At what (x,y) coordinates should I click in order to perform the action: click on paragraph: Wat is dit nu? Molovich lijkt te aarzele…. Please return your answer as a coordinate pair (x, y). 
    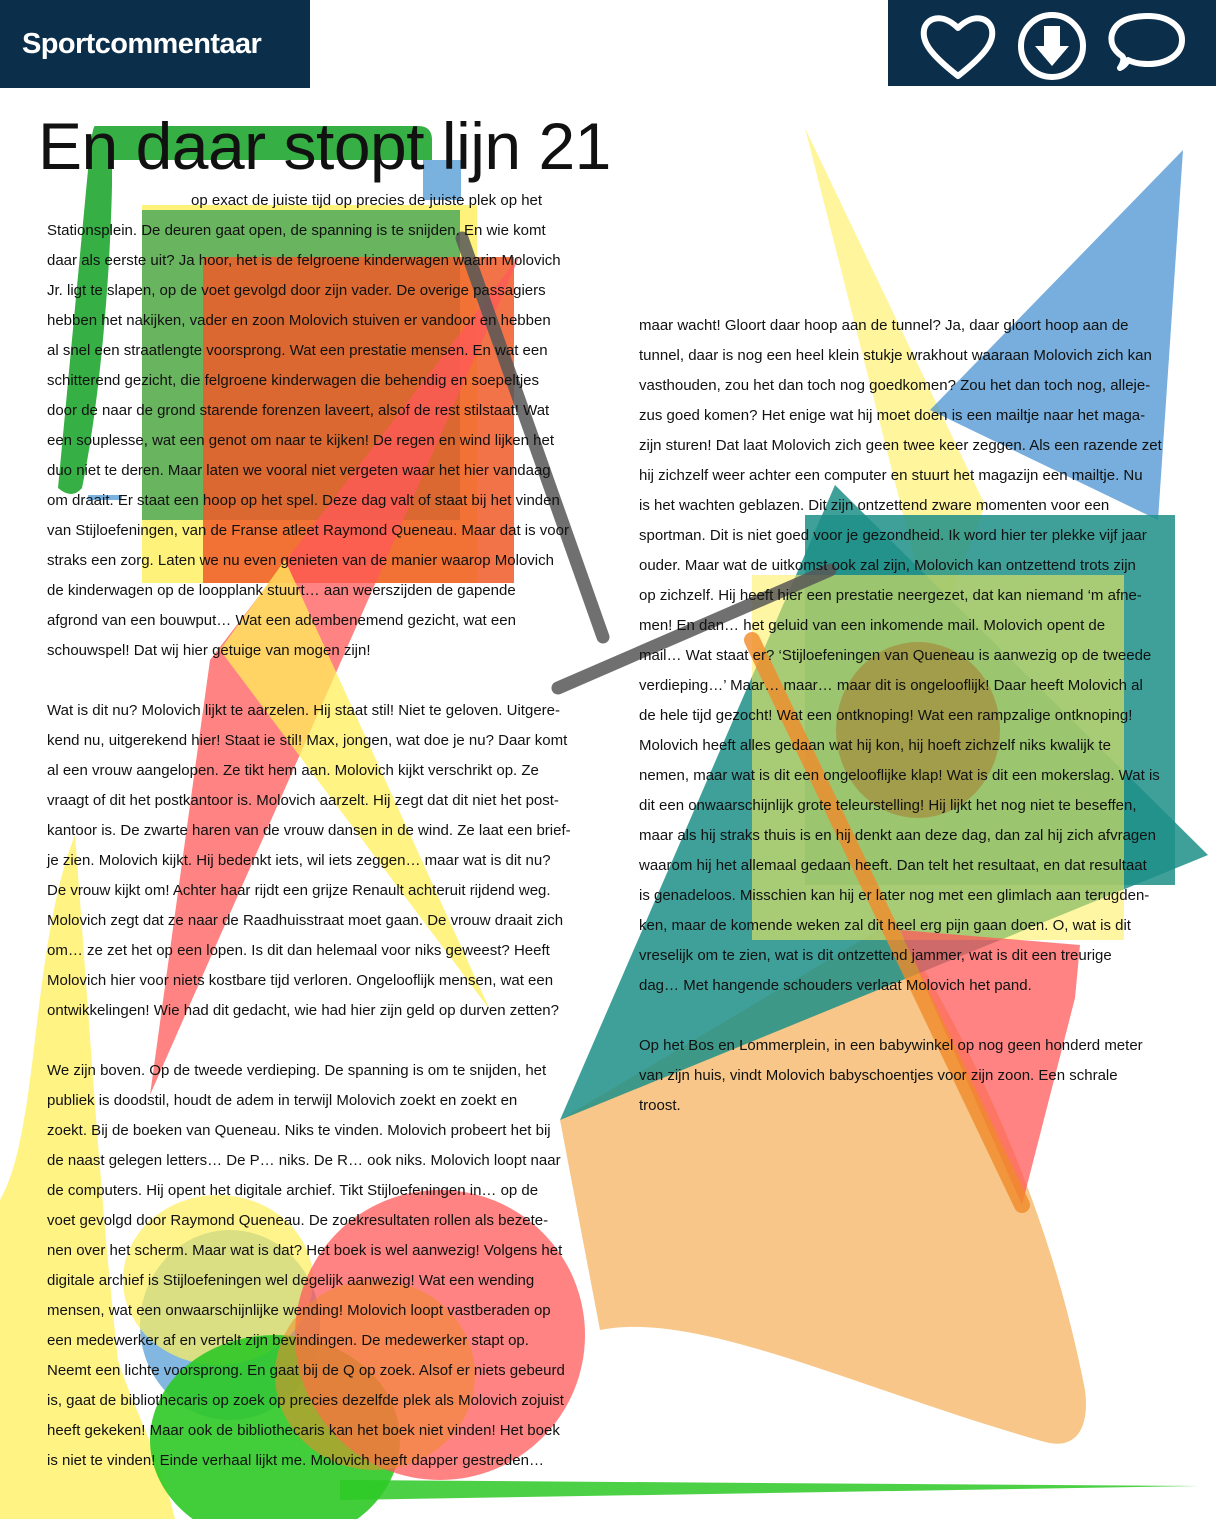
    Looking at the image, I should click on (309, 860).